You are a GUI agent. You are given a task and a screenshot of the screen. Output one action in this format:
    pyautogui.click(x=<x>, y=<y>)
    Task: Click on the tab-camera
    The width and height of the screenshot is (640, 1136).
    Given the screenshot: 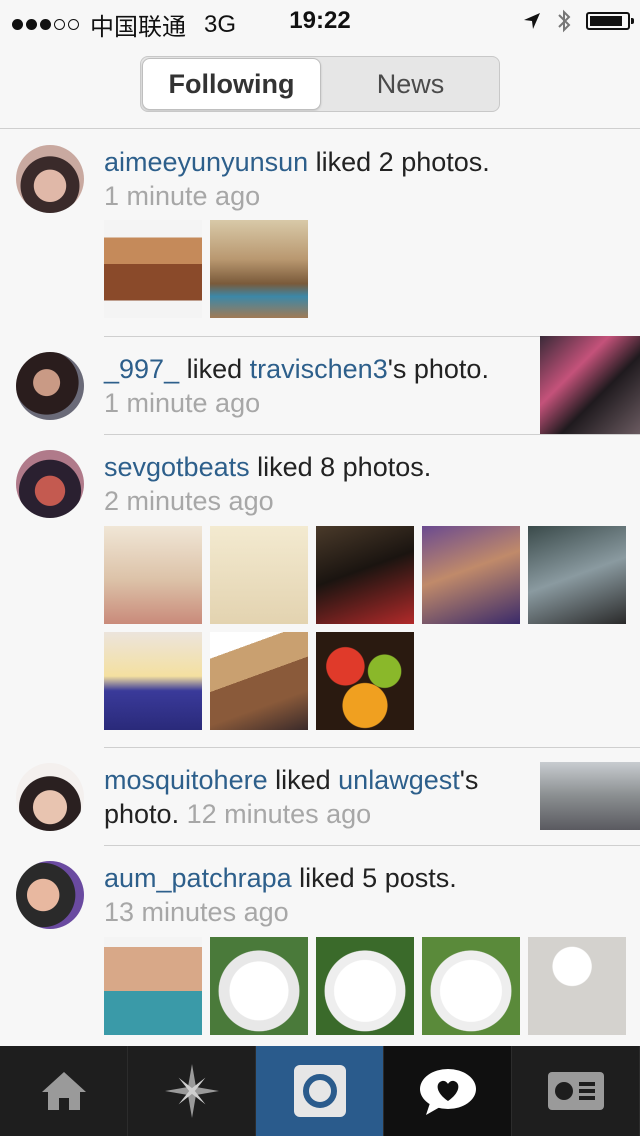 What is the action you would take?
    pyautogui.click(x=320, y=1091)
    